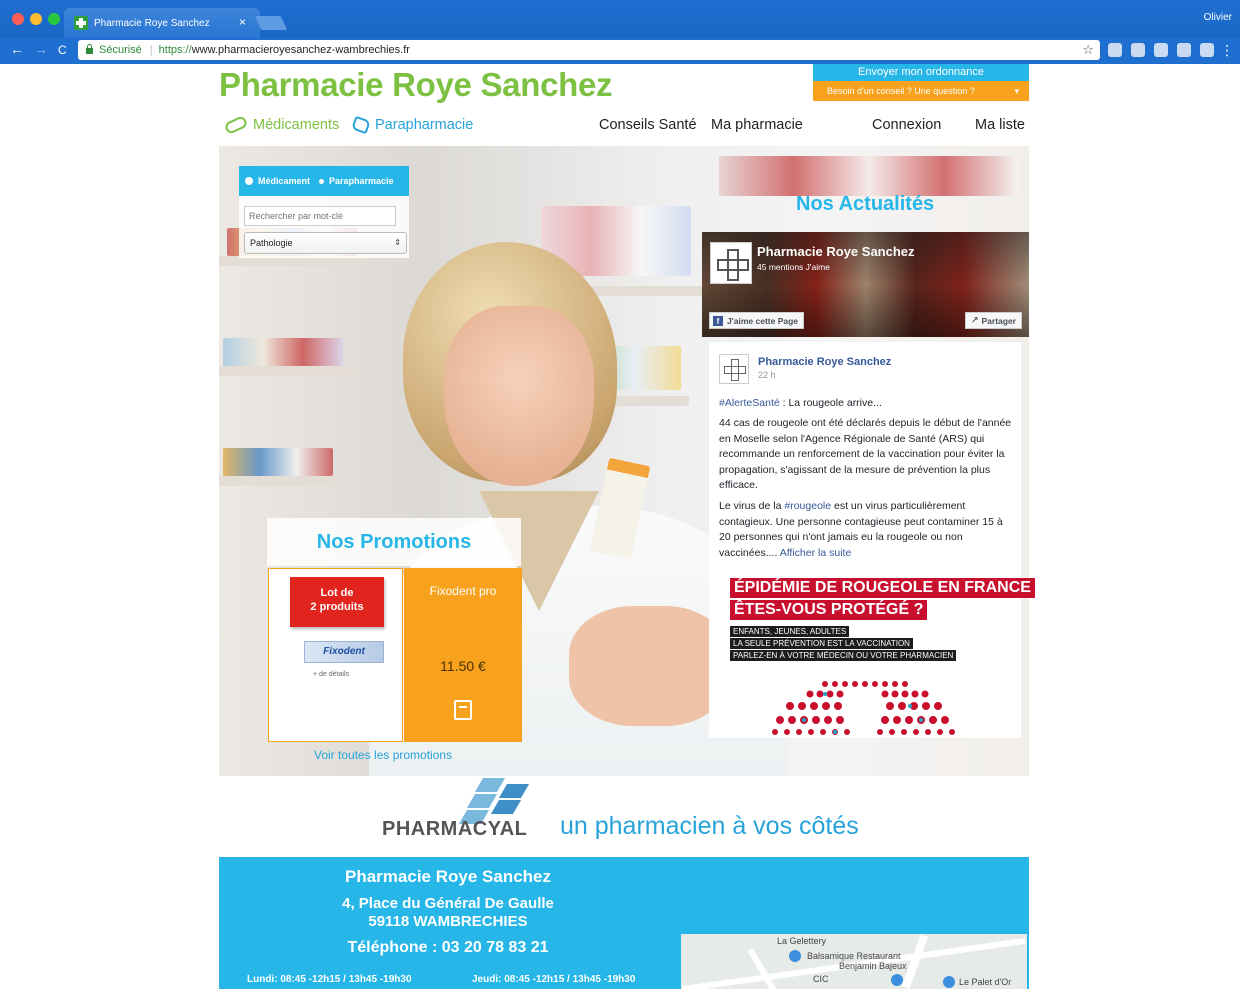 The width and height of the screenshot is (1240, 989). I want to click on minimize-window-button, so click(36, 19).